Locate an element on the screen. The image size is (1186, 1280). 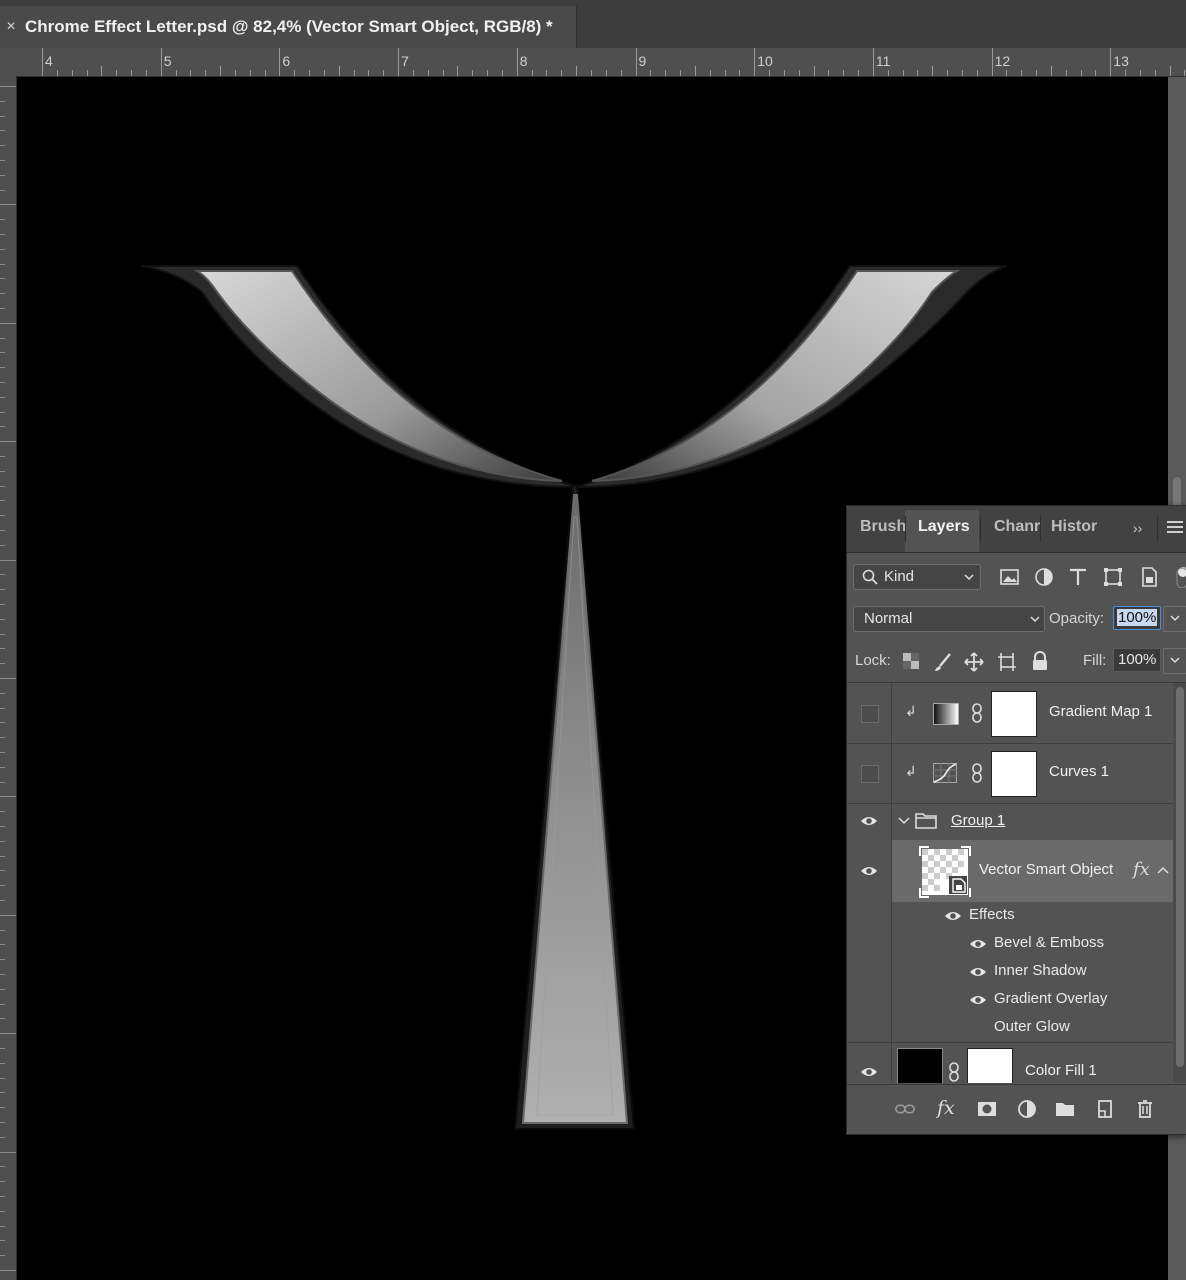
blend-mode-select: Normal is located at coordinates (949, 619).